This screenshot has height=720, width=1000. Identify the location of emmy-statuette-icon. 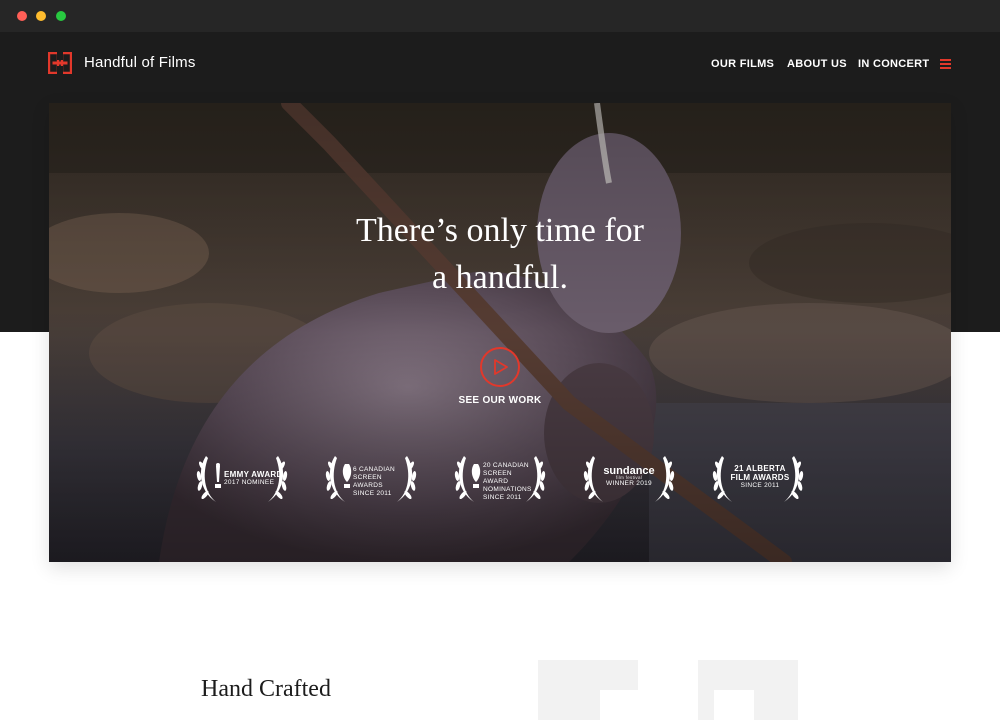
(218, 475).